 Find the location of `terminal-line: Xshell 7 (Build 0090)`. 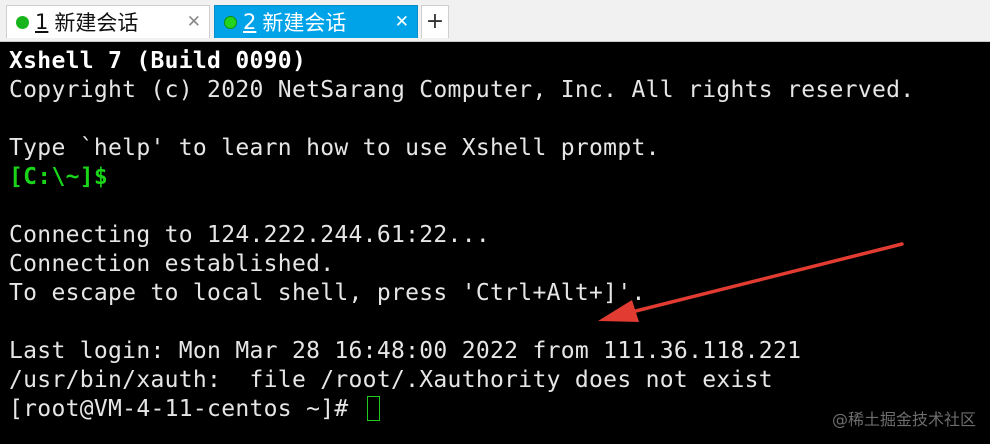

terminal-line: Xshell 7 (Build 0090) is located at coordinates (158, 61).